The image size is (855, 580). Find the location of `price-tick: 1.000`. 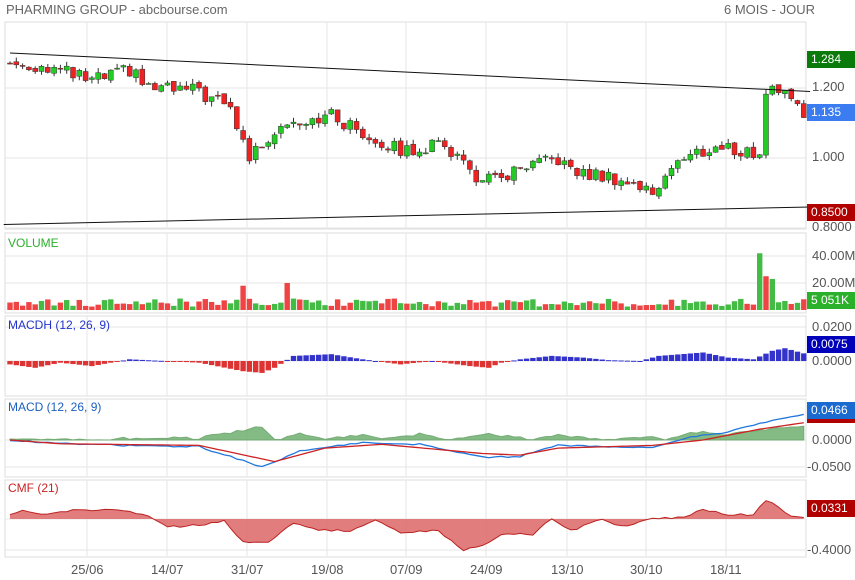

price-tick: 1.000 is located at coordinates (828, 156).